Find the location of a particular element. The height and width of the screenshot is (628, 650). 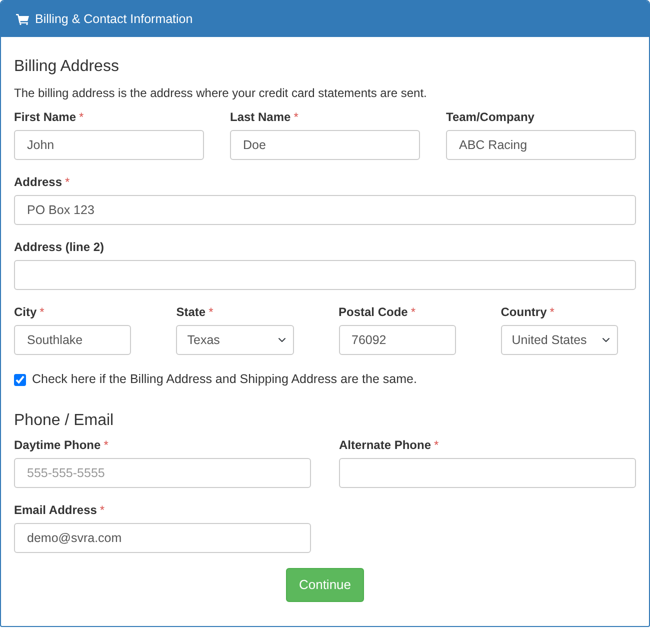

input-field: Doe is located at coordinates (325, 145).